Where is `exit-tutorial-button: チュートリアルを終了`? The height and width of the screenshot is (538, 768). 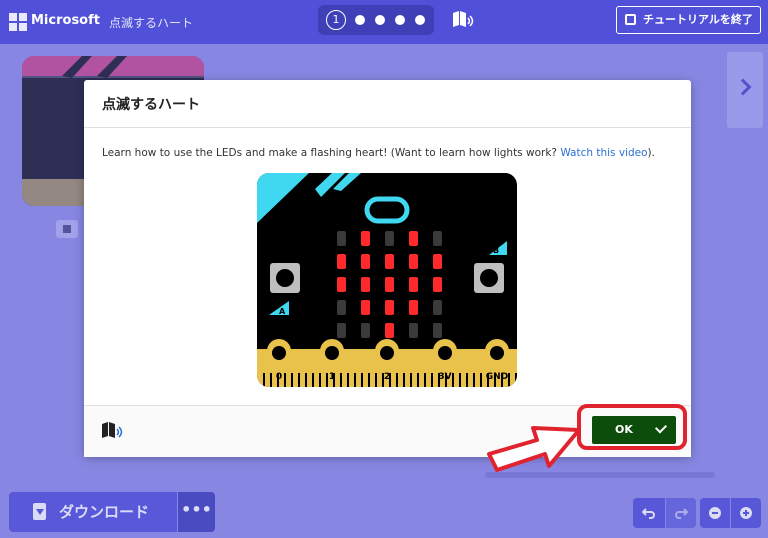 exit-tutorial-button: チュートリアルを終了 is located at coordinates (688, 20).